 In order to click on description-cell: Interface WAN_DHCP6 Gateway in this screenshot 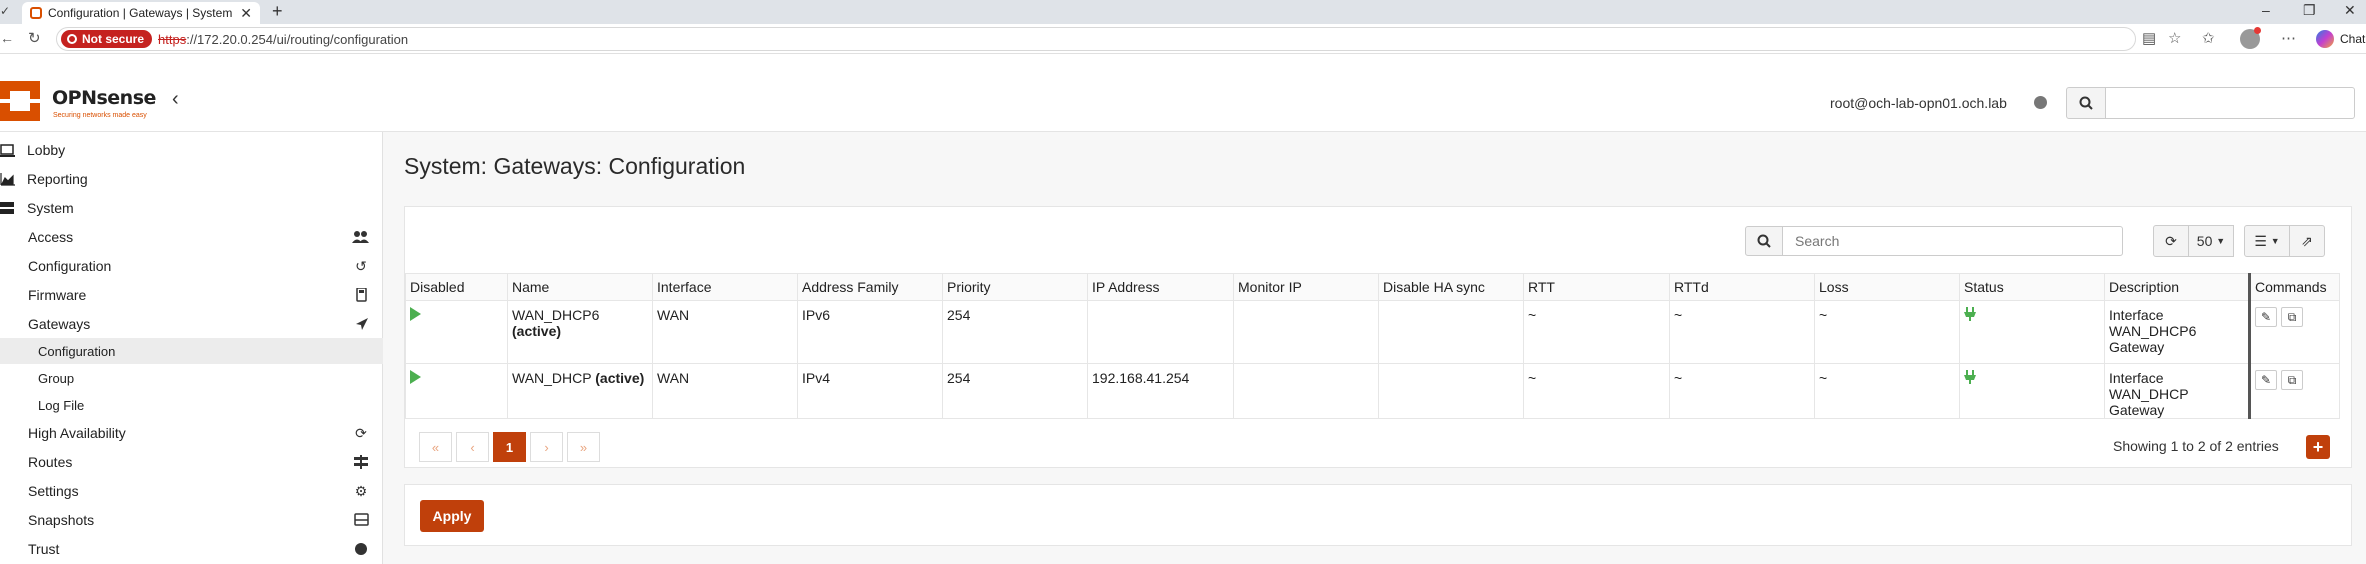, I will do `click(2177, 332)`.